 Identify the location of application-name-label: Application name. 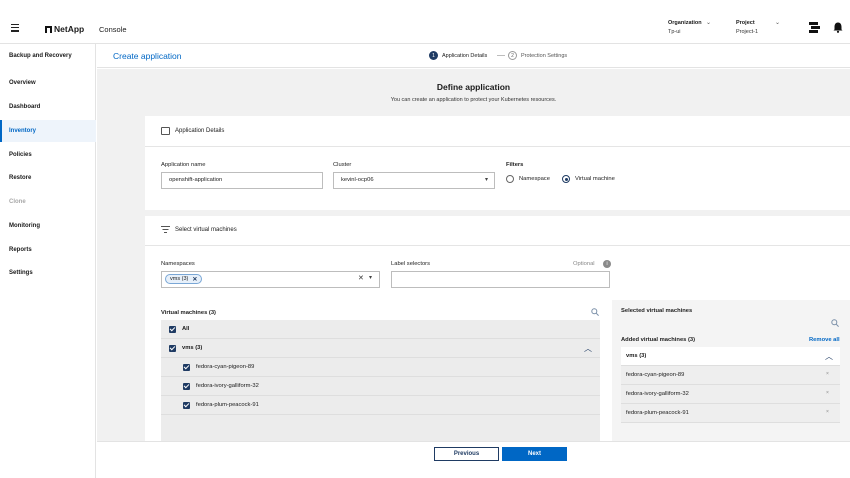
(183, 165).